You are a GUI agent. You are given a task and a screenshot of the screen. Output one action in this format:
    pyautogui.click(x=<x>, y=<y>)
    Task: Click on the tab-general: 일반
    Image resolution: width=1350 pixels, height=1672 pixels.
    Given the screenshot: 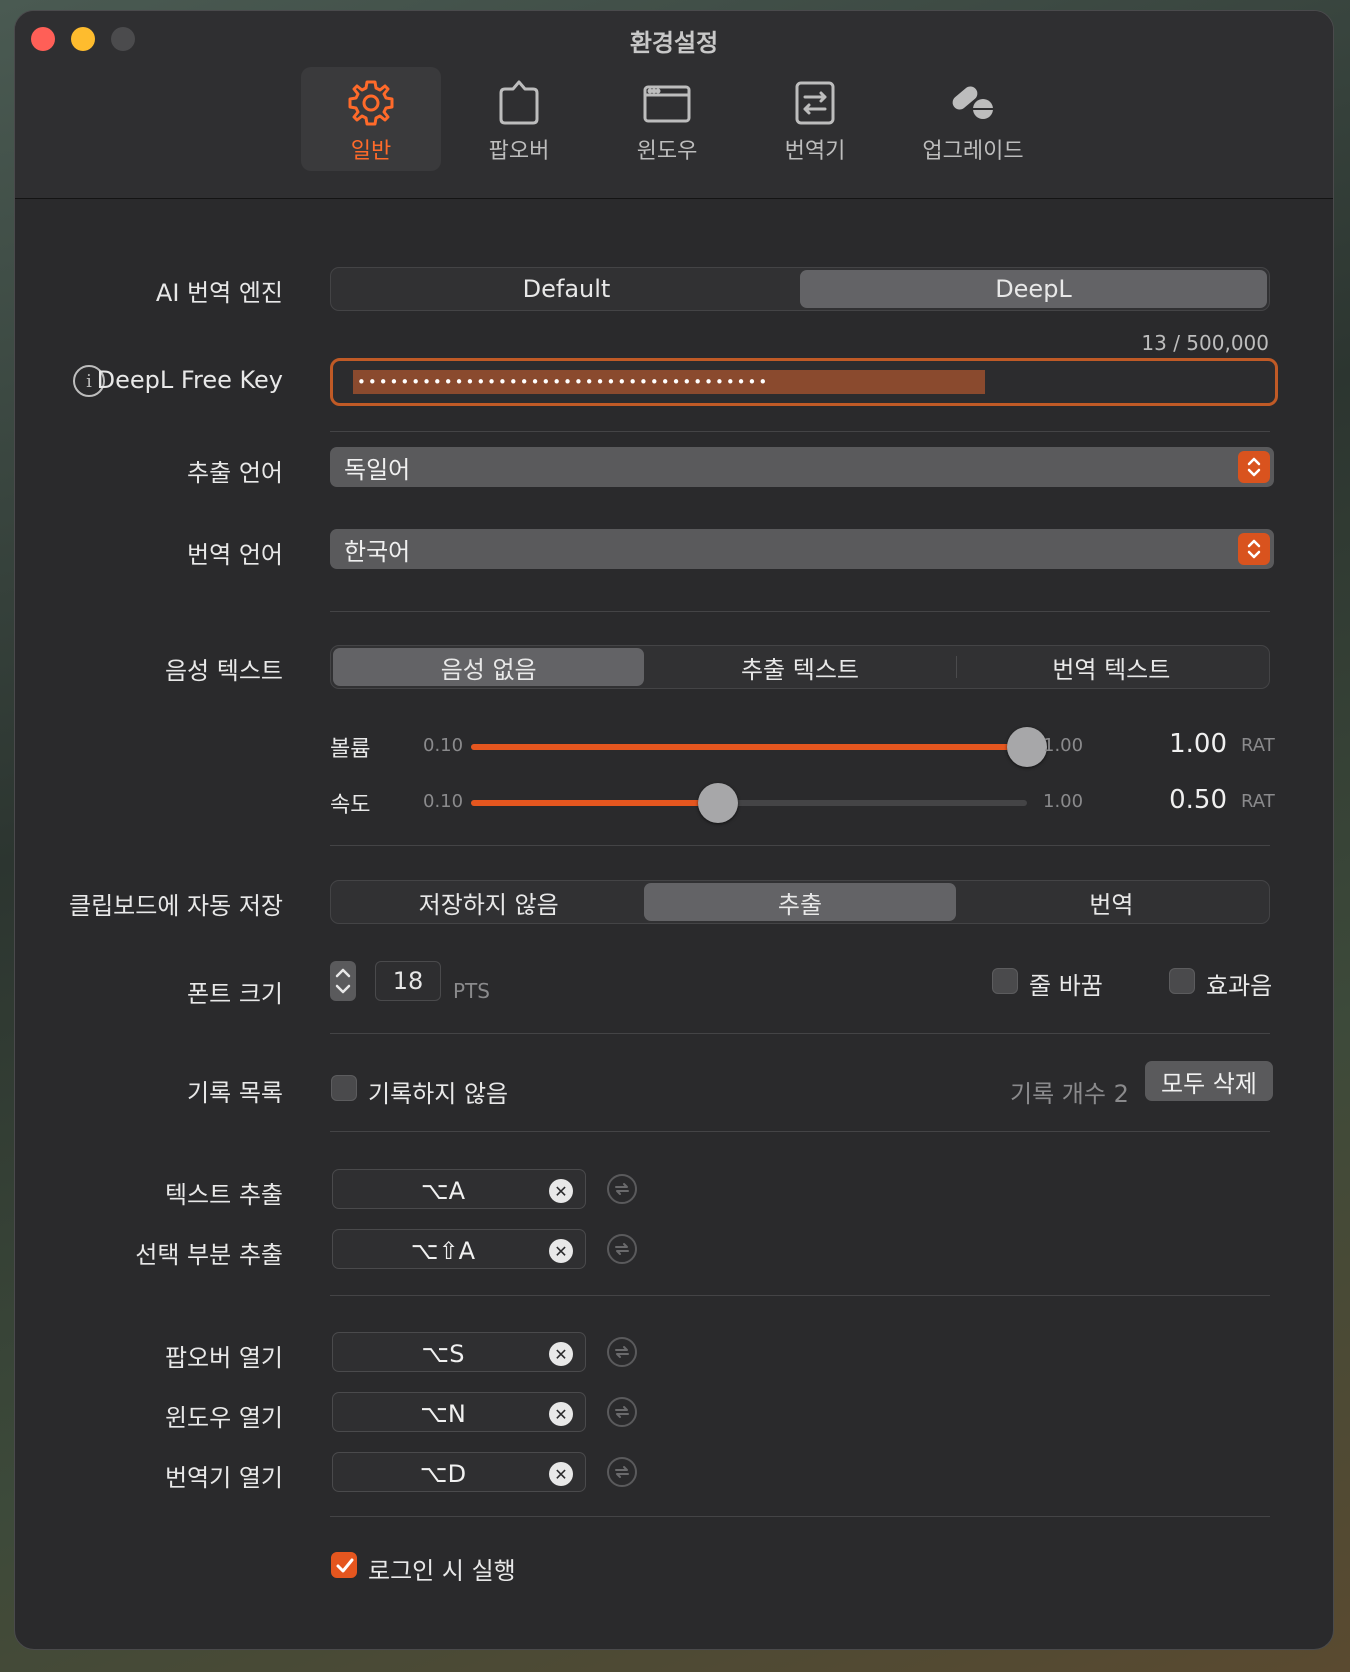 What is the action you would take?
    pyautogui.click(x=371, y=119)
    